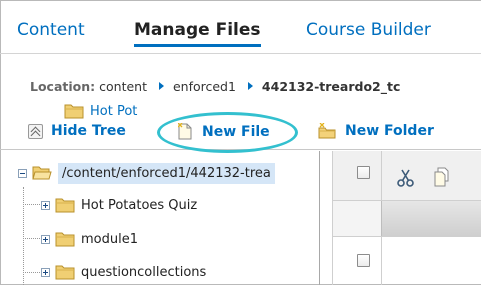  I want to click on header-checkbox-cell, so click(357, 218).